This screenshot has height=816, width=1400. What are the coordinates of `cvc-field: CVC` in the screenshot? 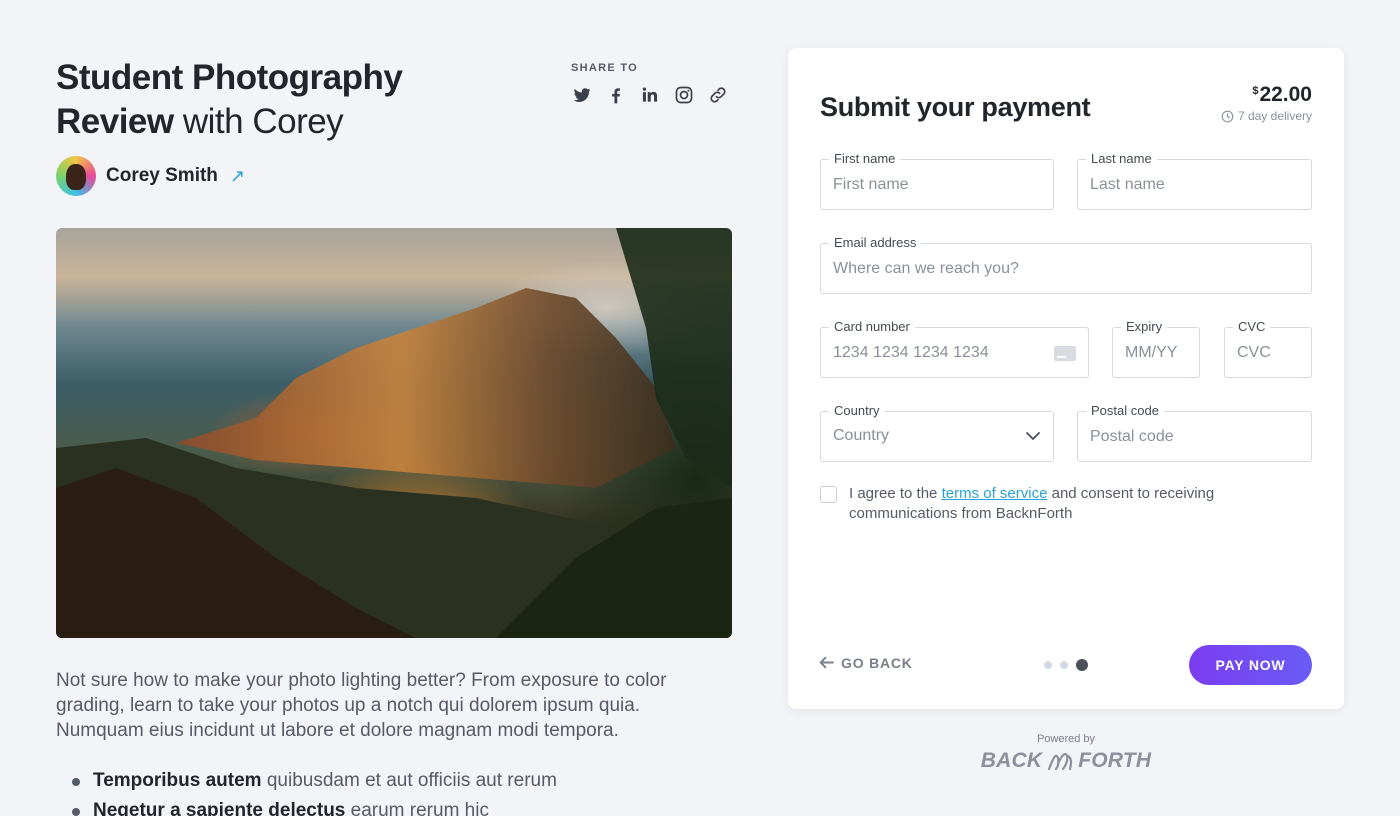 It's located at (1268, 348).